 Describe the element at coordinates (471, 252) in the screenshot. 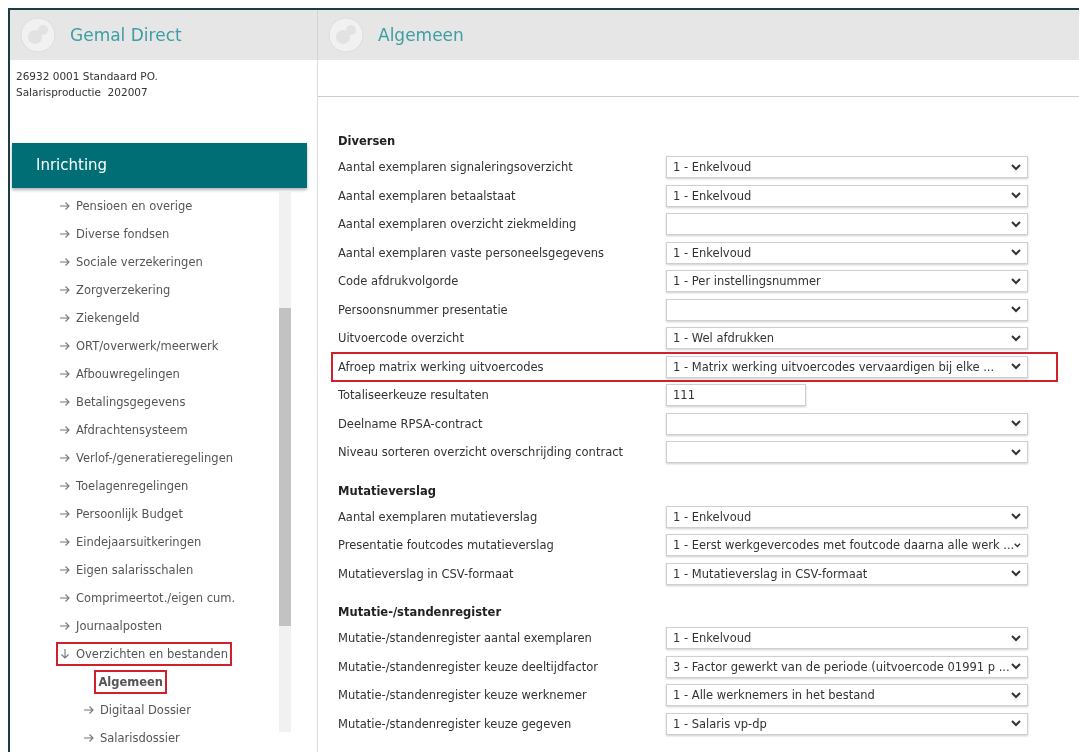

I see `field-label: Aantal exemplaren vaste personeelsgegevens` at that location.